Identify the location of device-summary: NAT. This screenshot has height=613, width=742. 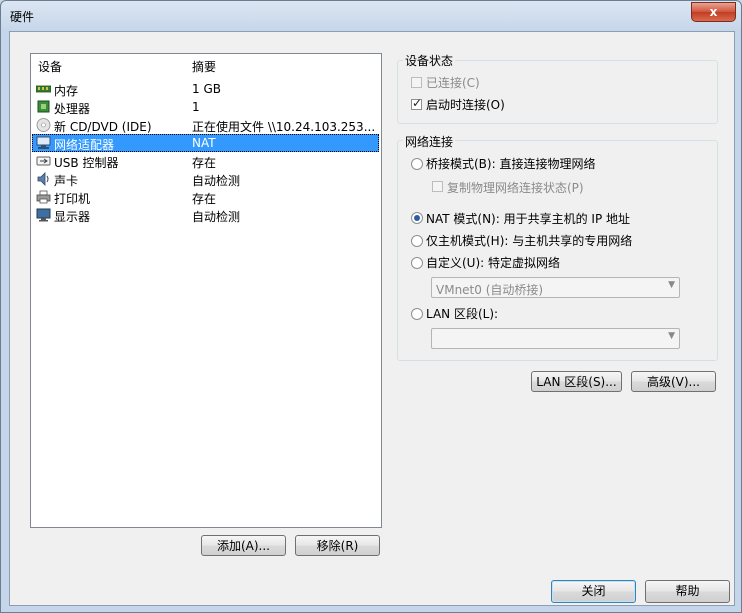
(204, 143).